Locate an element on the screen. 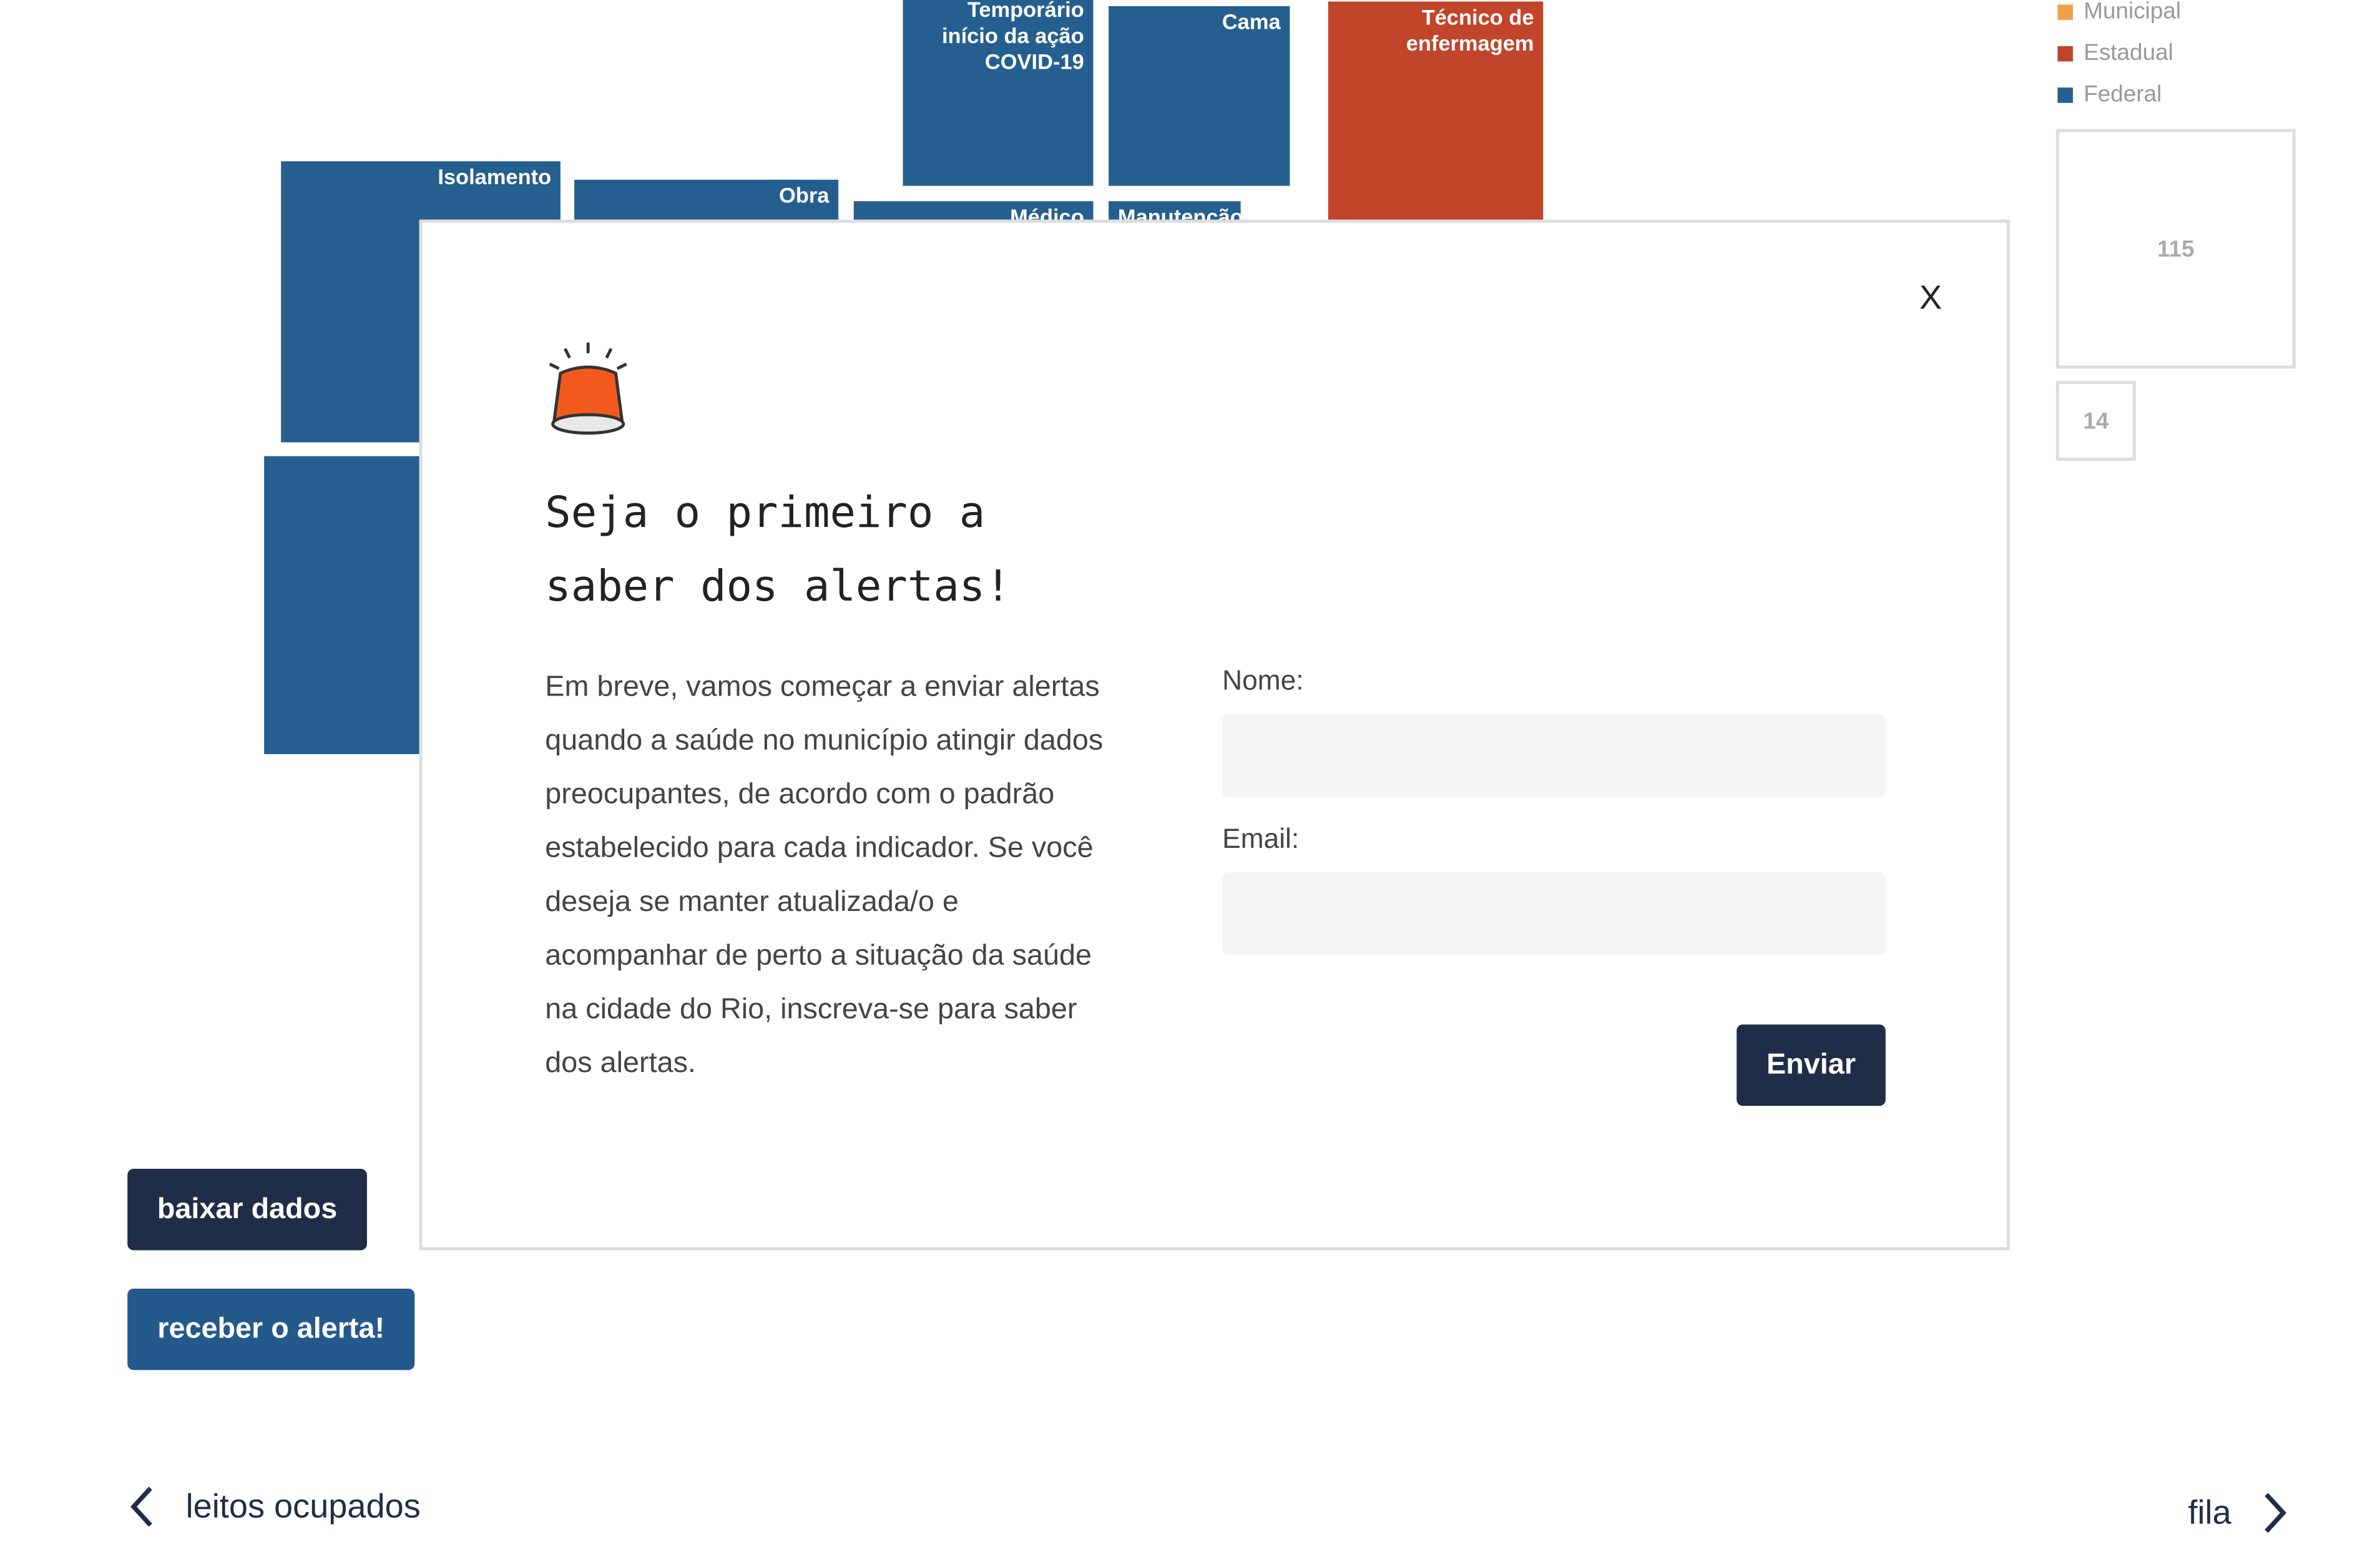  treemap-tile-label: Obra is located at coordinates (804, 195).